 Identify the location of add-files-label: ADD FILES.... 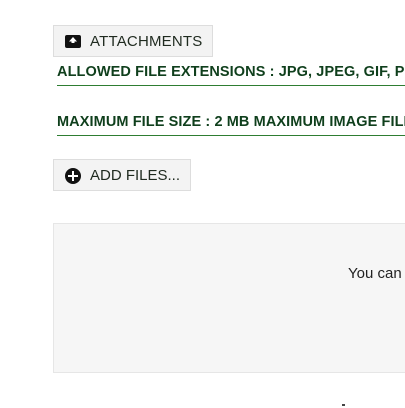
(135, 175).